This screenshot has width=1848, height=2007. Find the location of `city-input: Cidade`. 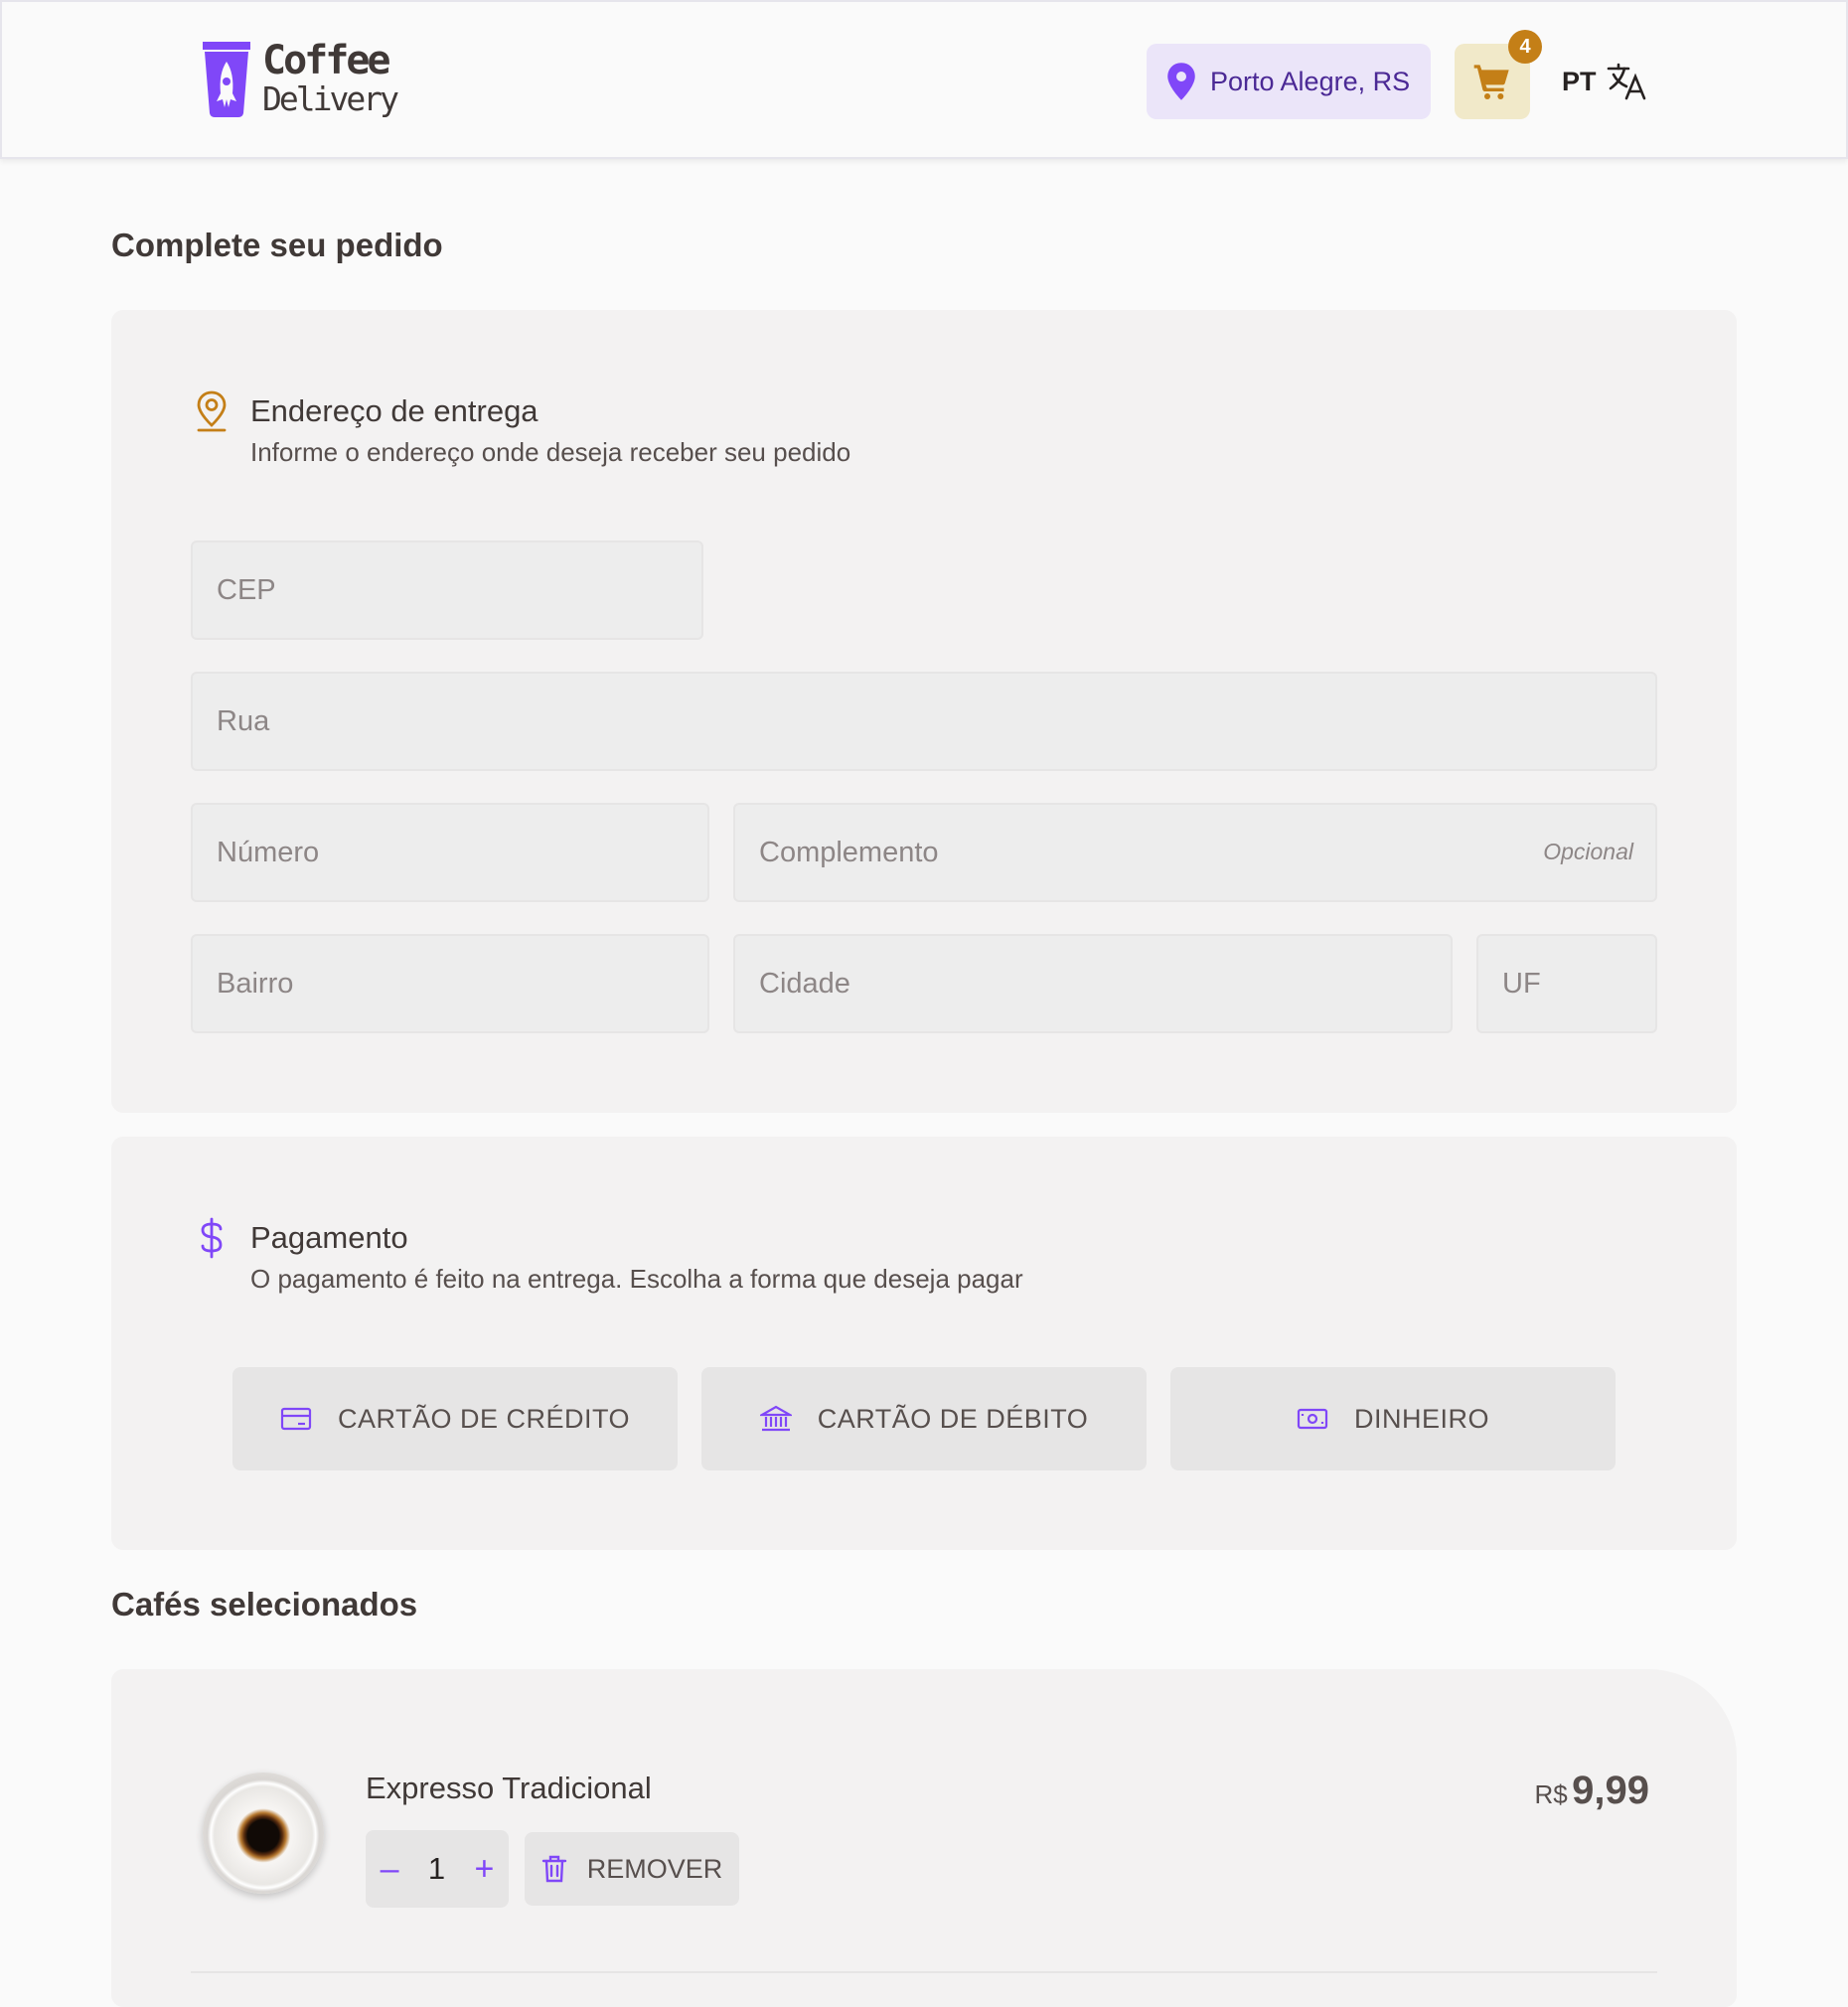

city-input: Cidade is located at coordinates (1093, 983).